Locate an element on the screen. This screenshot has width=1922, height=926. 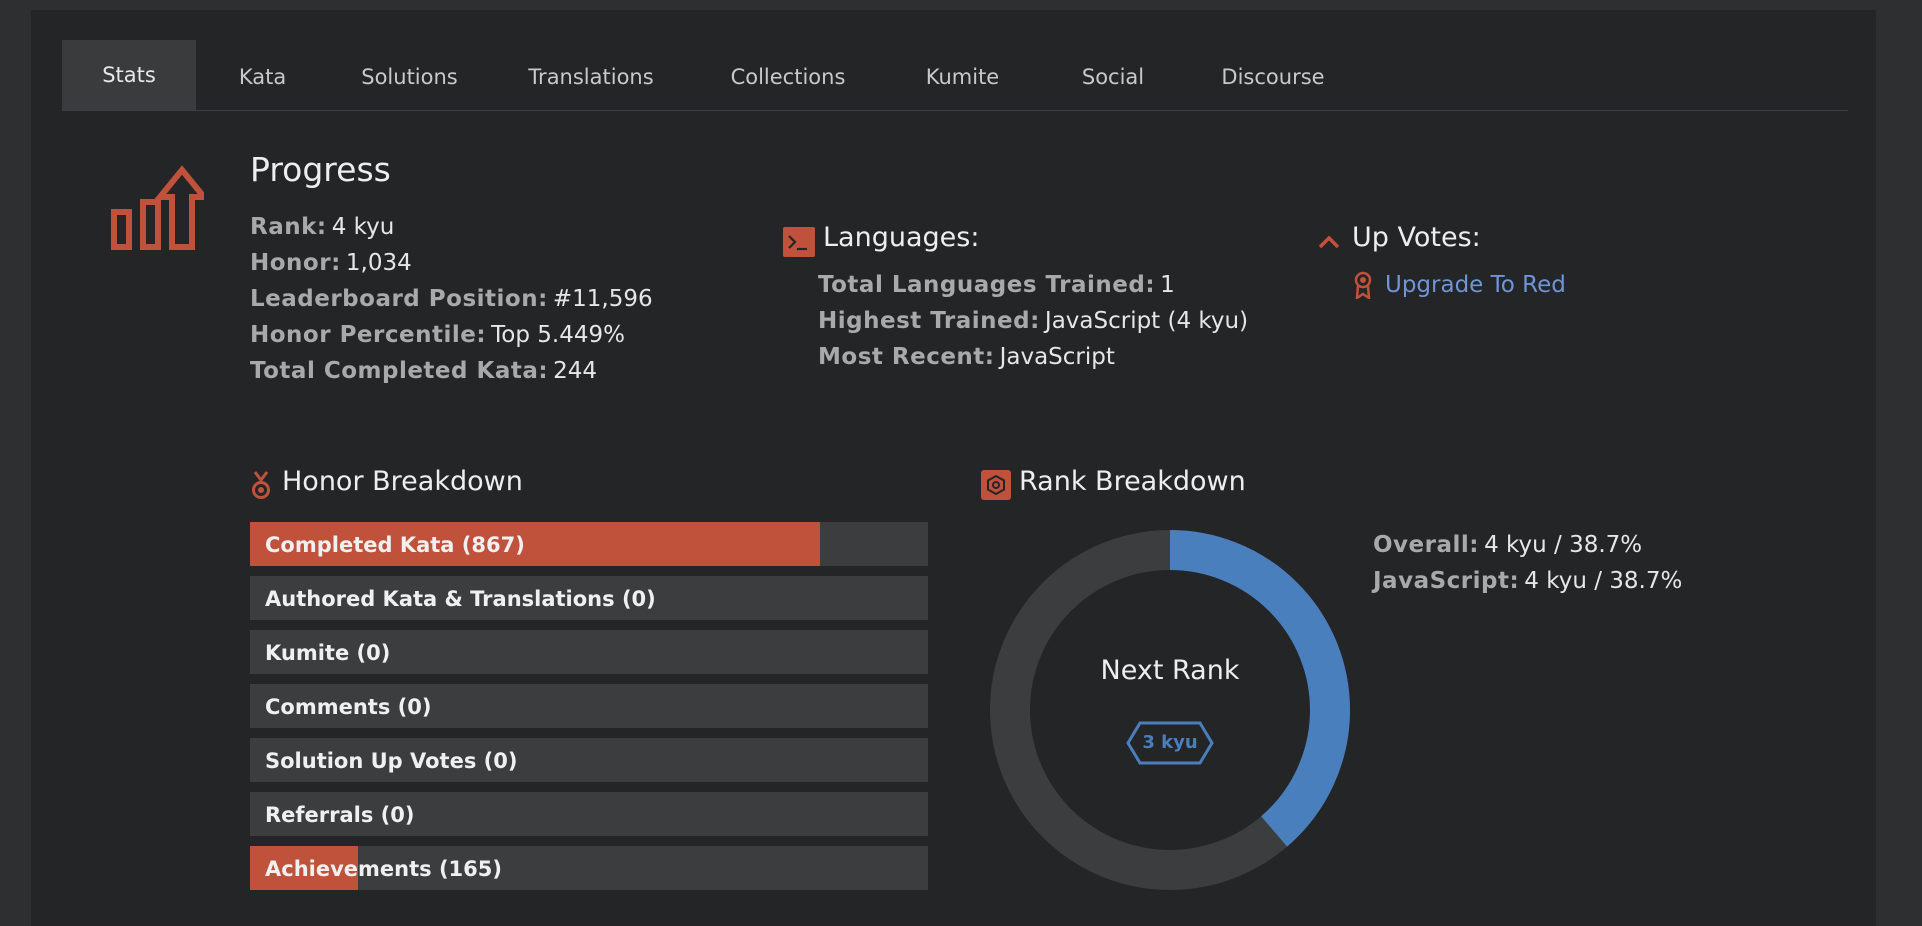
total-languages-row: Total Languages Trained: 1 is located at coordinates (996, 285).